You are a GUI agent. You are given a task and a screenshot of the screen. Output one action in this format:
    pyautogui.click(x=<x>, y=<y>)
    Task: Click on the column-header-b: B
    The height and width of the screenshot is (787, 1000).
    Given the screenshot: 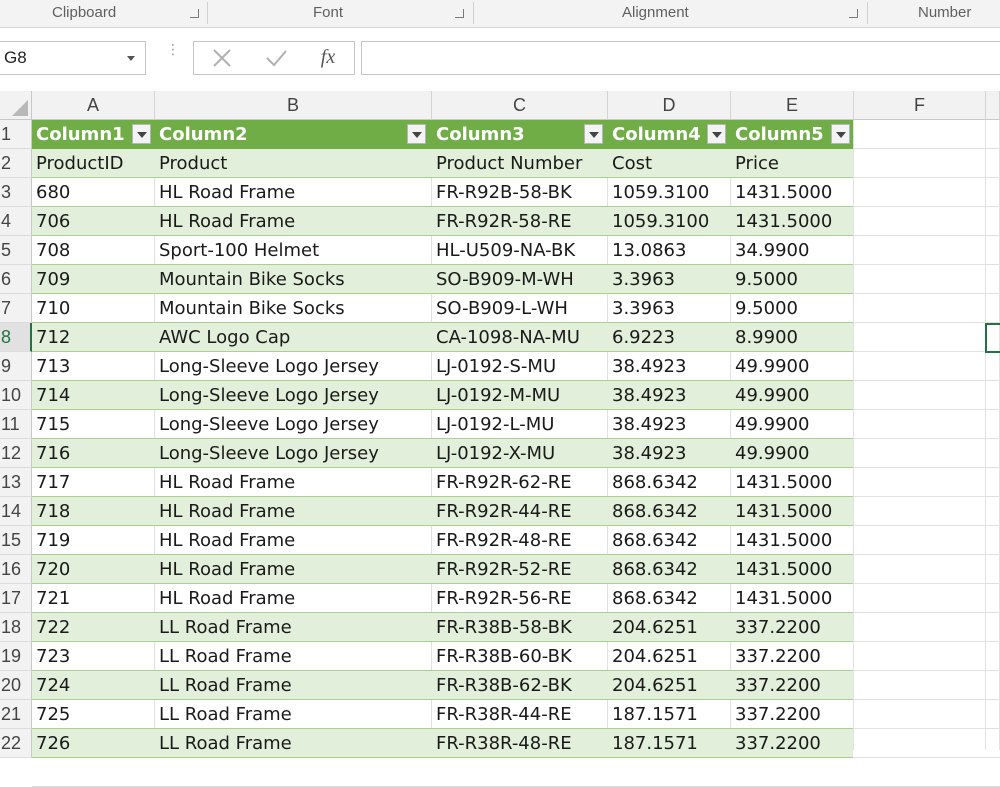 What is the action you would take?
    pyautogui.click(x=293, y=105)
    